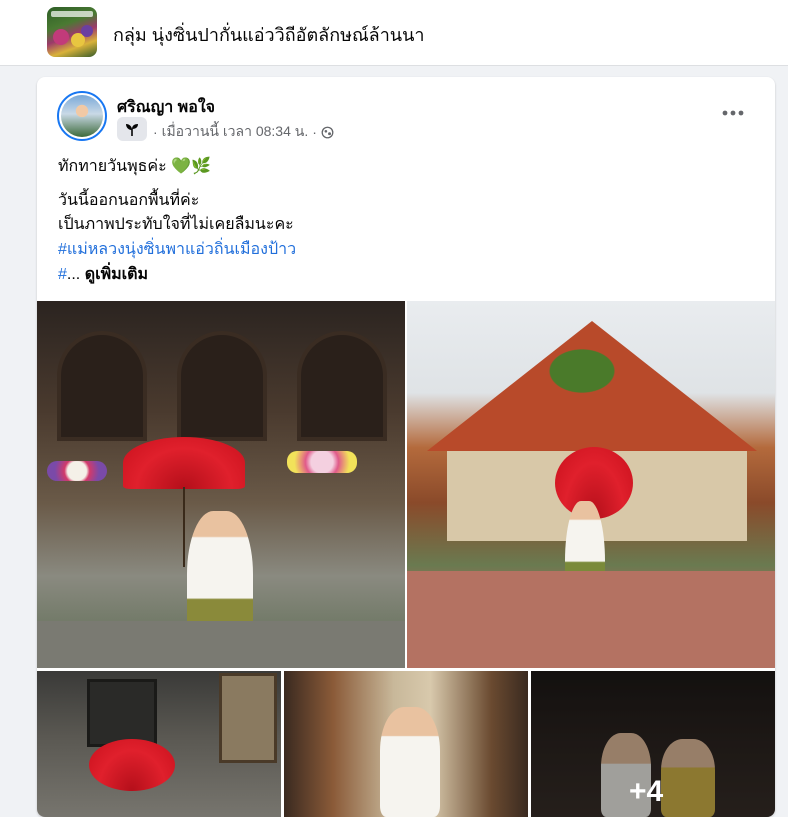 The image size is (788, 817). Describe the element at coordinates (221, 644) in the screenshot. I see `ground` at that location.